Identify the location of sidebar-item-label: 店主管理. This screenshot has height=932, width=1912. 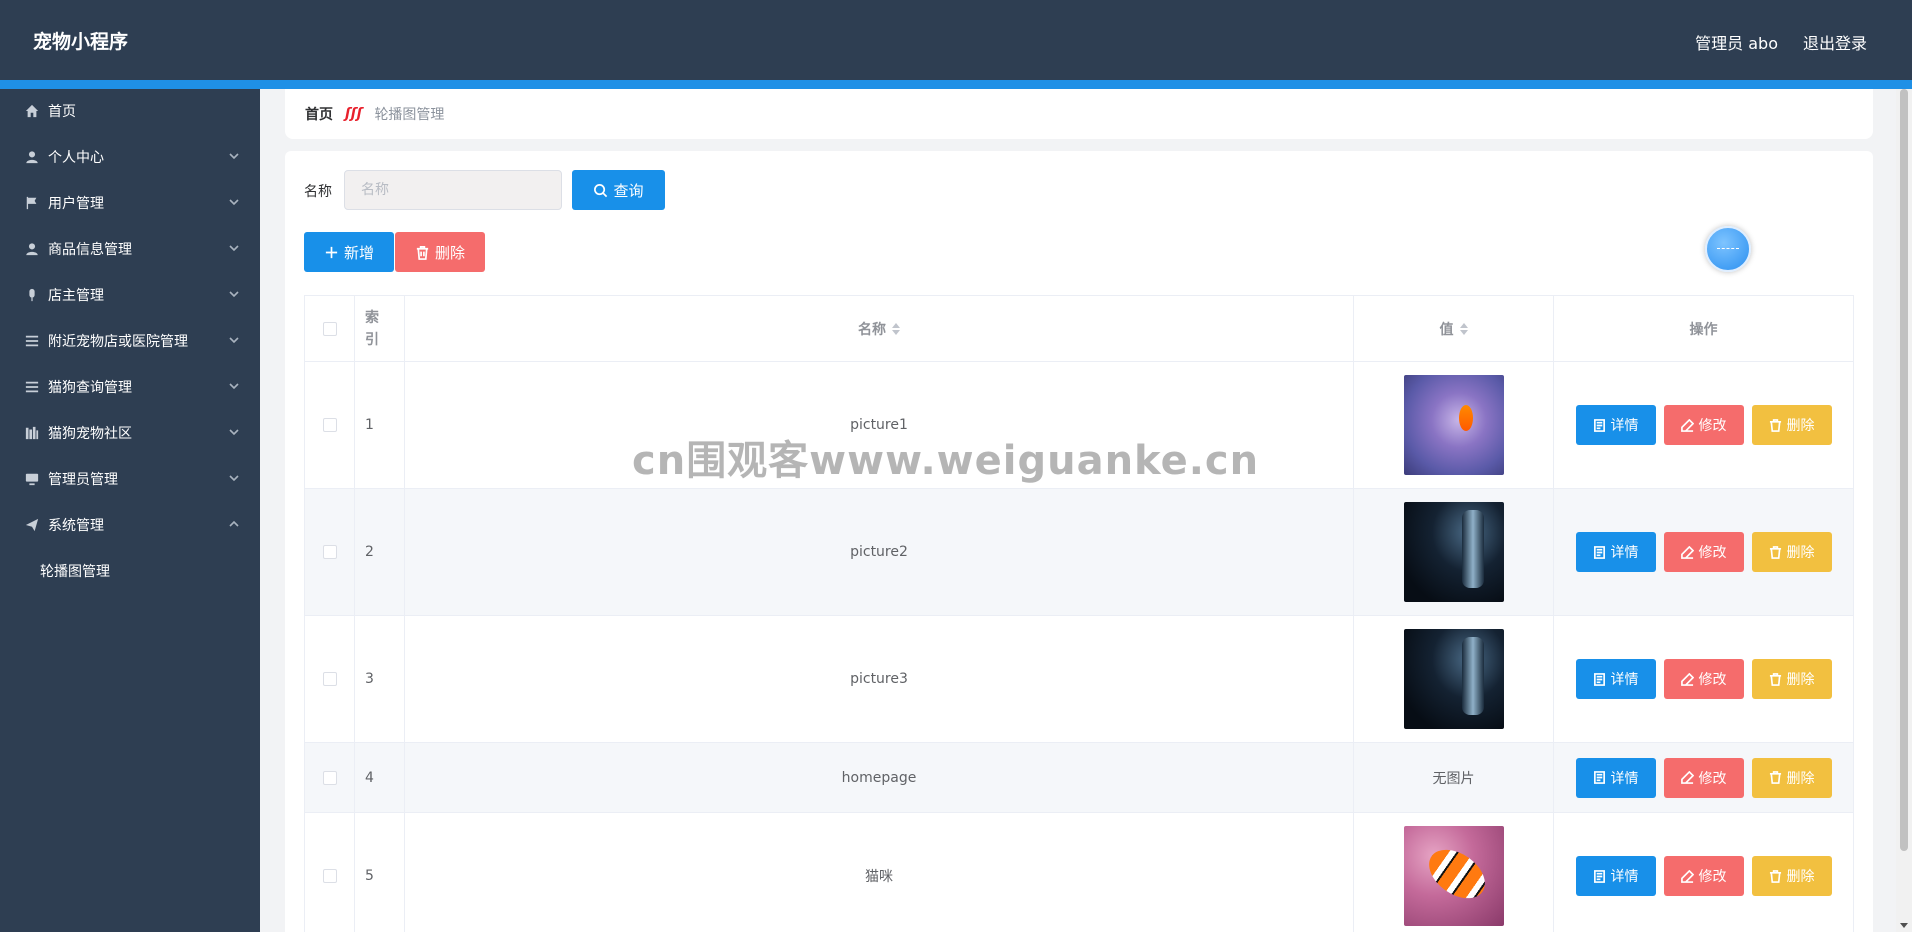
(76, 296).